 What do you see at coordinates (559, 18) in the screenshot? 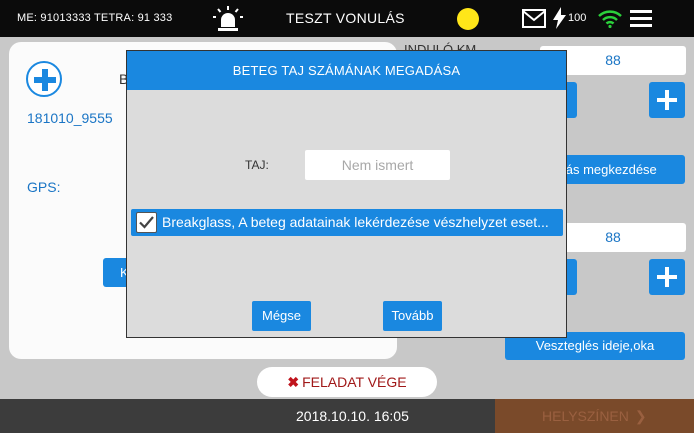
I see `bolt-icon` at bounding box center [559, 18].